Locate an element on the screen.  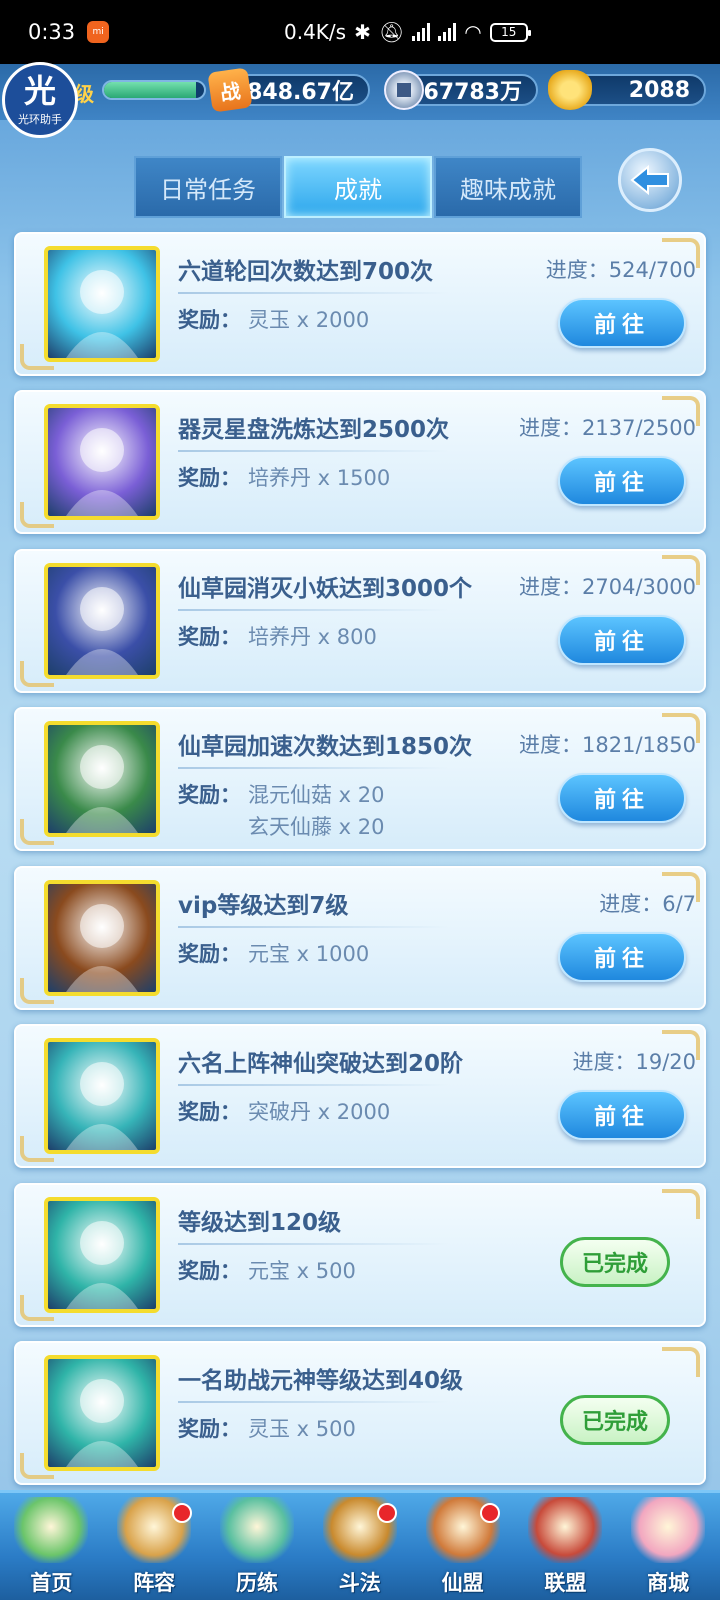
star-banner-avatar is located at coordinates (102, 938).